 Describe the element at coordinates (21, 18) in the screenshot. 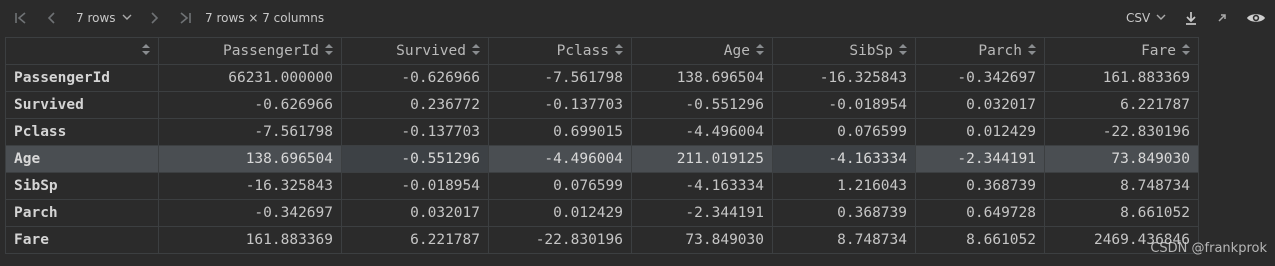

I see `first-page-icon` at that location.